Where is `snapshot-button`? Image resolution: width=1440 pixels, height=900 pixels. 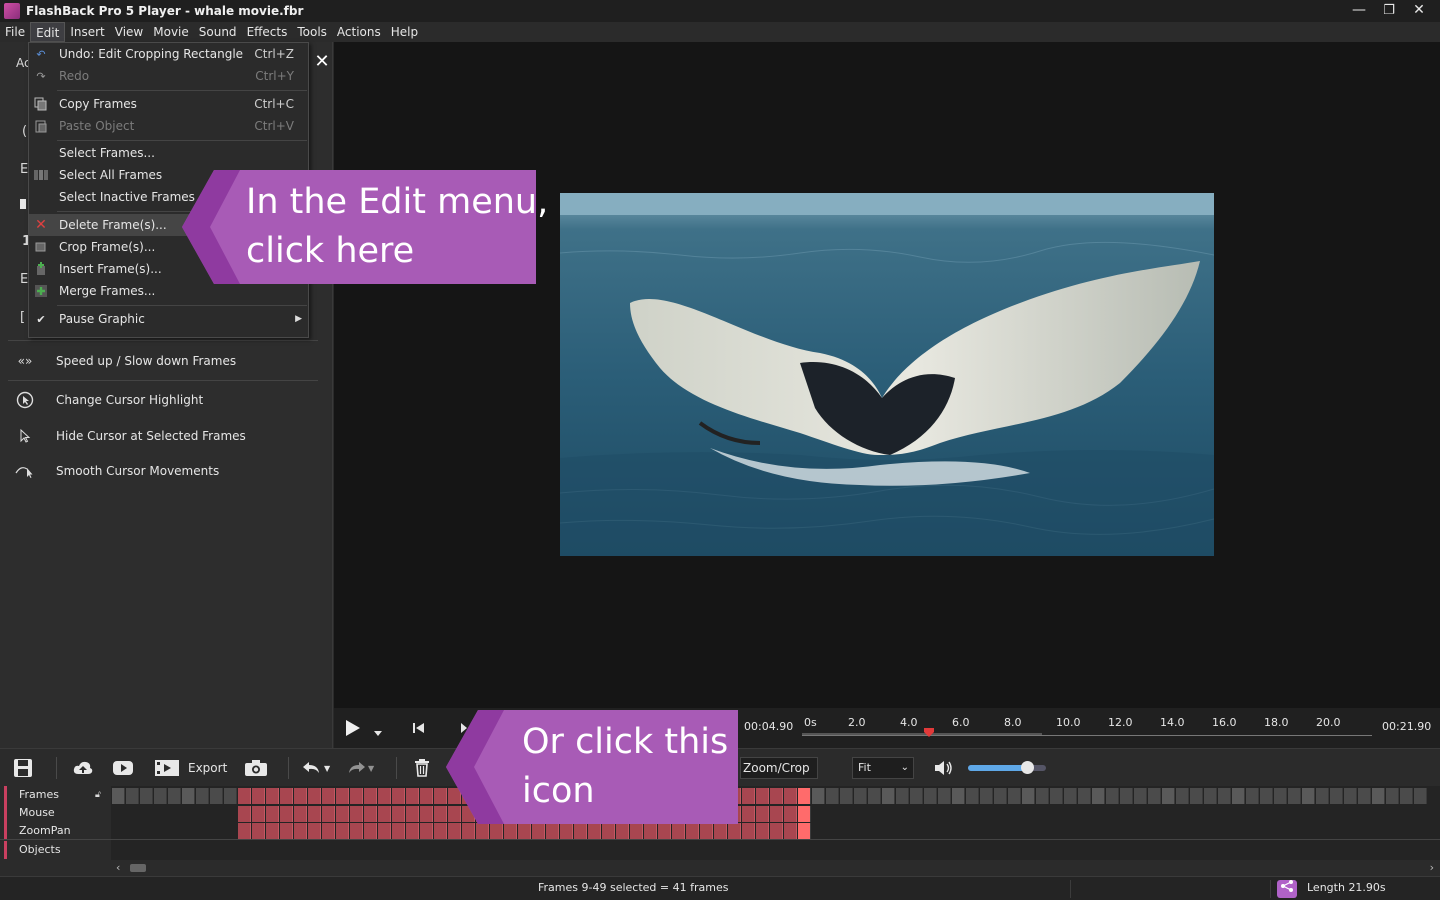 snapshot-button is located at coordinates (256, 768).